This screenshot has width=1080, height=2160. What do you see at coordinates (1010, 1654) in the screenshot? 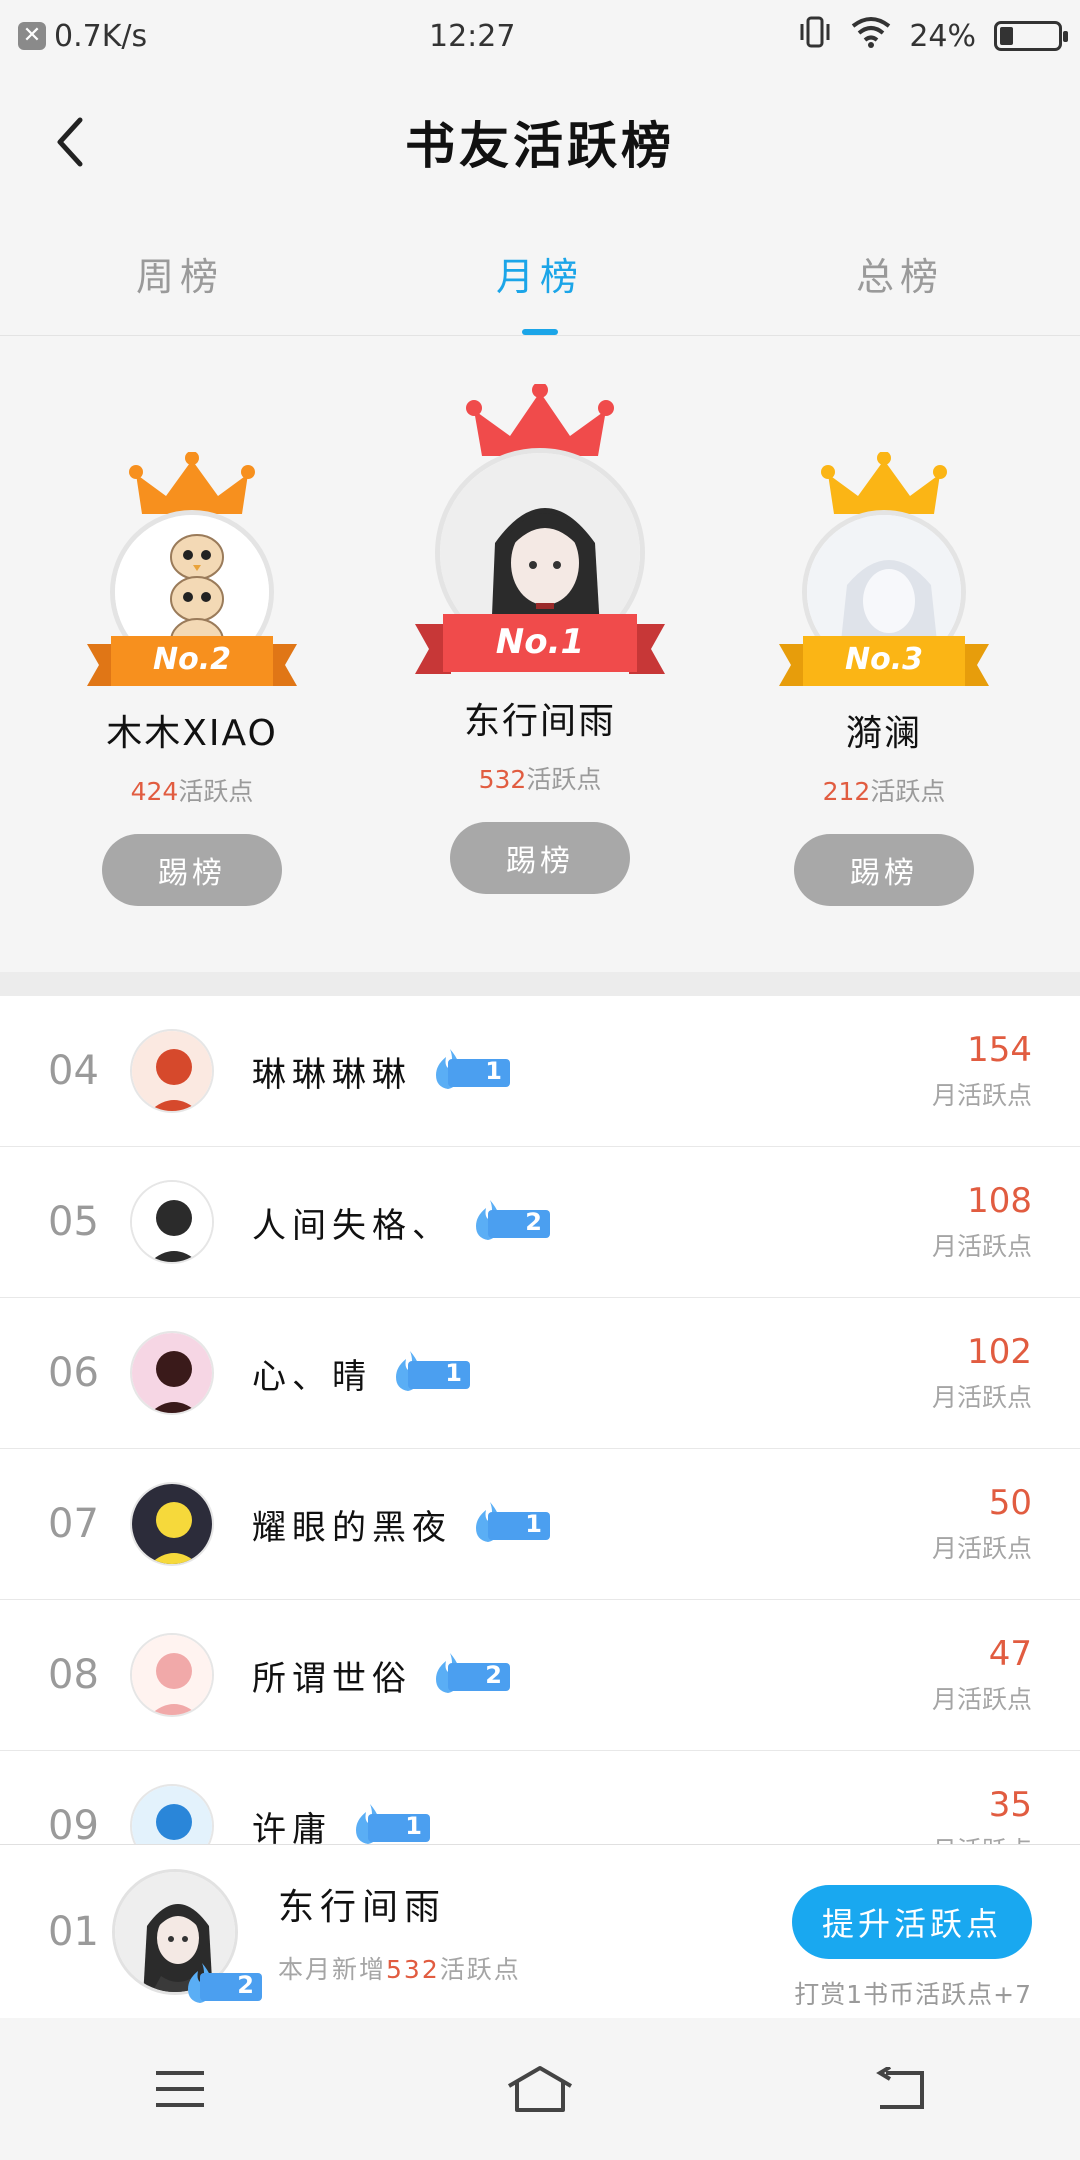
I see `score-value: 47` at bounding box center [1010, 1654].